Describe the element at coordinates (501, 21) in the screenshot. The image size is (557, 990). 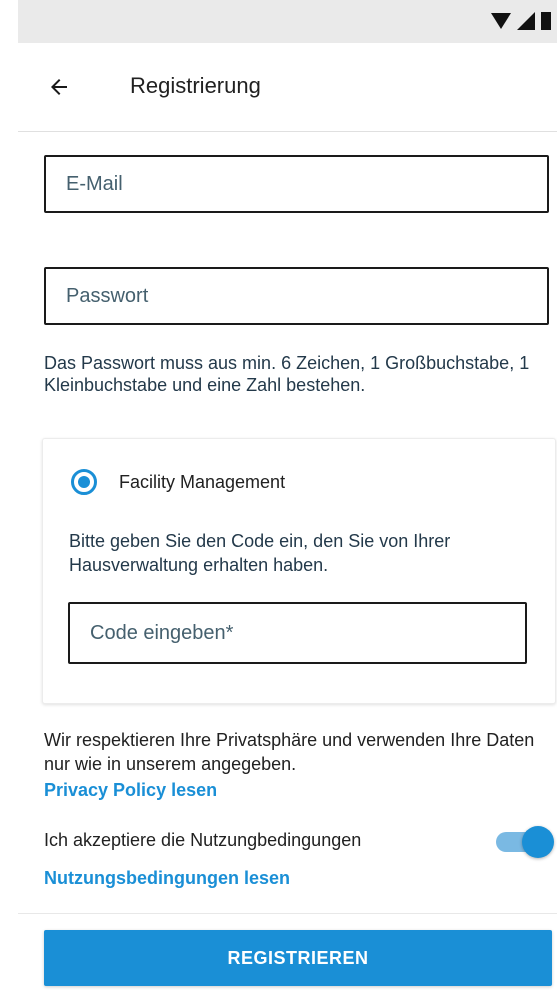
I see `wifi-icon` at that location.